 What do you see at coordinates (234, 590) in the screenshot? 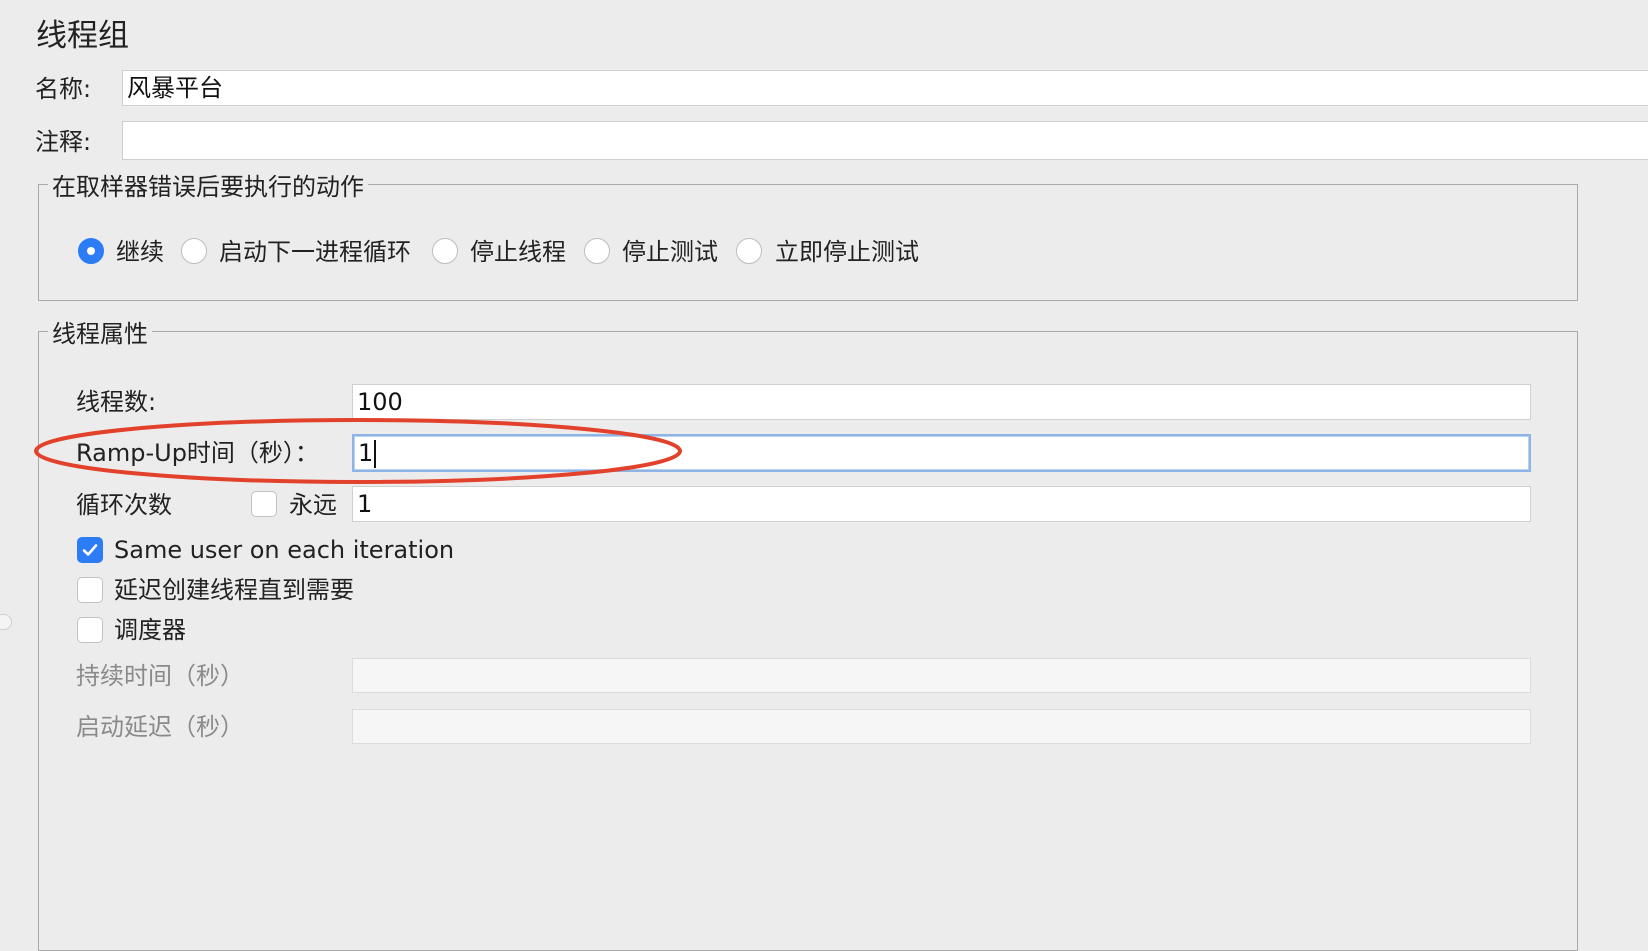
I see `delay-create-label: 延迟创建线程直到需要` at bounding box center [234, 590].